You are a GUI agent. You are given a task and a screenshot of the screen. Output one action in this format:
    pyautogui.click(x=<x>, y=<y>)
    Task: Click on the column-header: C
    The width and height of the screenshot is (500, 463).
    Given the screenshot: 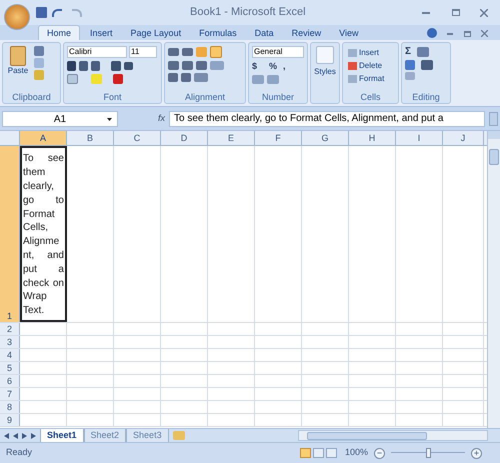 What is the action you would take?
    pyautogui.click(x=137, y=138)
    